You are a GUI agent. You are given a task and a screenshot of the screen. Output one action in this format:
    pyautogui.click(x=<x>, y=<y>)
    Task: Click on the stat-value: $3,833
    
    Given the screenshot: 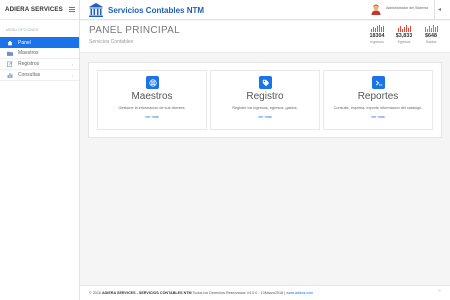 What is the action you would take?
    pyautogui.click(x=404, y=36)
    